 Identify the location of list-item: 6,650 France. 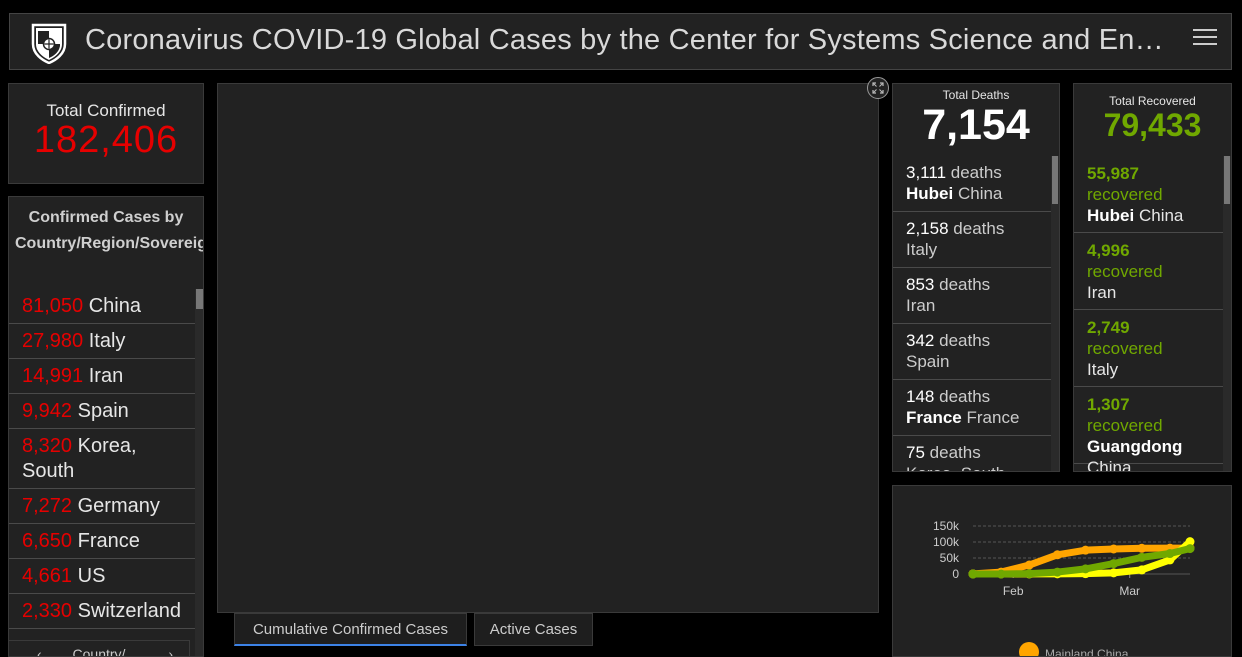
(102, 541).